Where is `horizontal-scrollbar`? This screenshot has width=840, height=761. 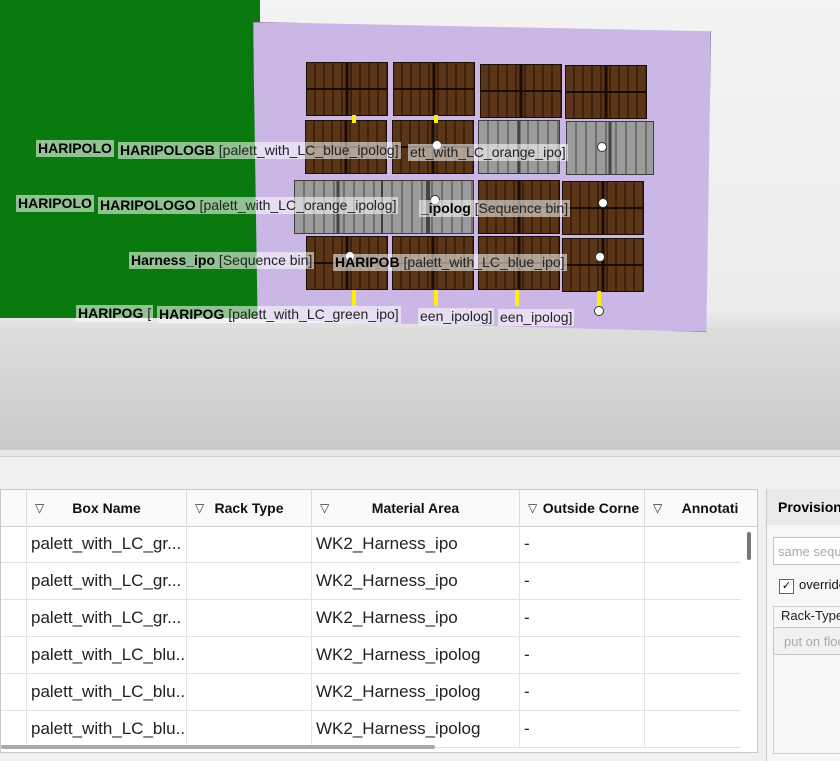 horizontal-scrollbar is located at coordinates (218, 747).